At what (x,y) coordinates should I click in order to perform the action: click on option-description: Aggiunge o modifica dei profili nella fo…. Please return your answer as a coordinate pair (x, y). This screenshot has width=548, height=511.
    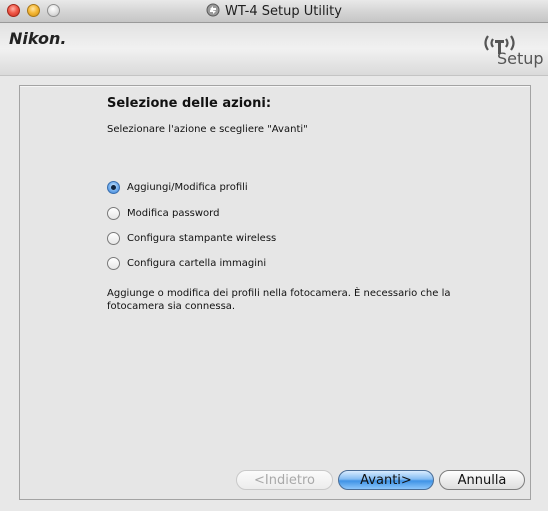
    Looking at the image, I should click on (279, 300).